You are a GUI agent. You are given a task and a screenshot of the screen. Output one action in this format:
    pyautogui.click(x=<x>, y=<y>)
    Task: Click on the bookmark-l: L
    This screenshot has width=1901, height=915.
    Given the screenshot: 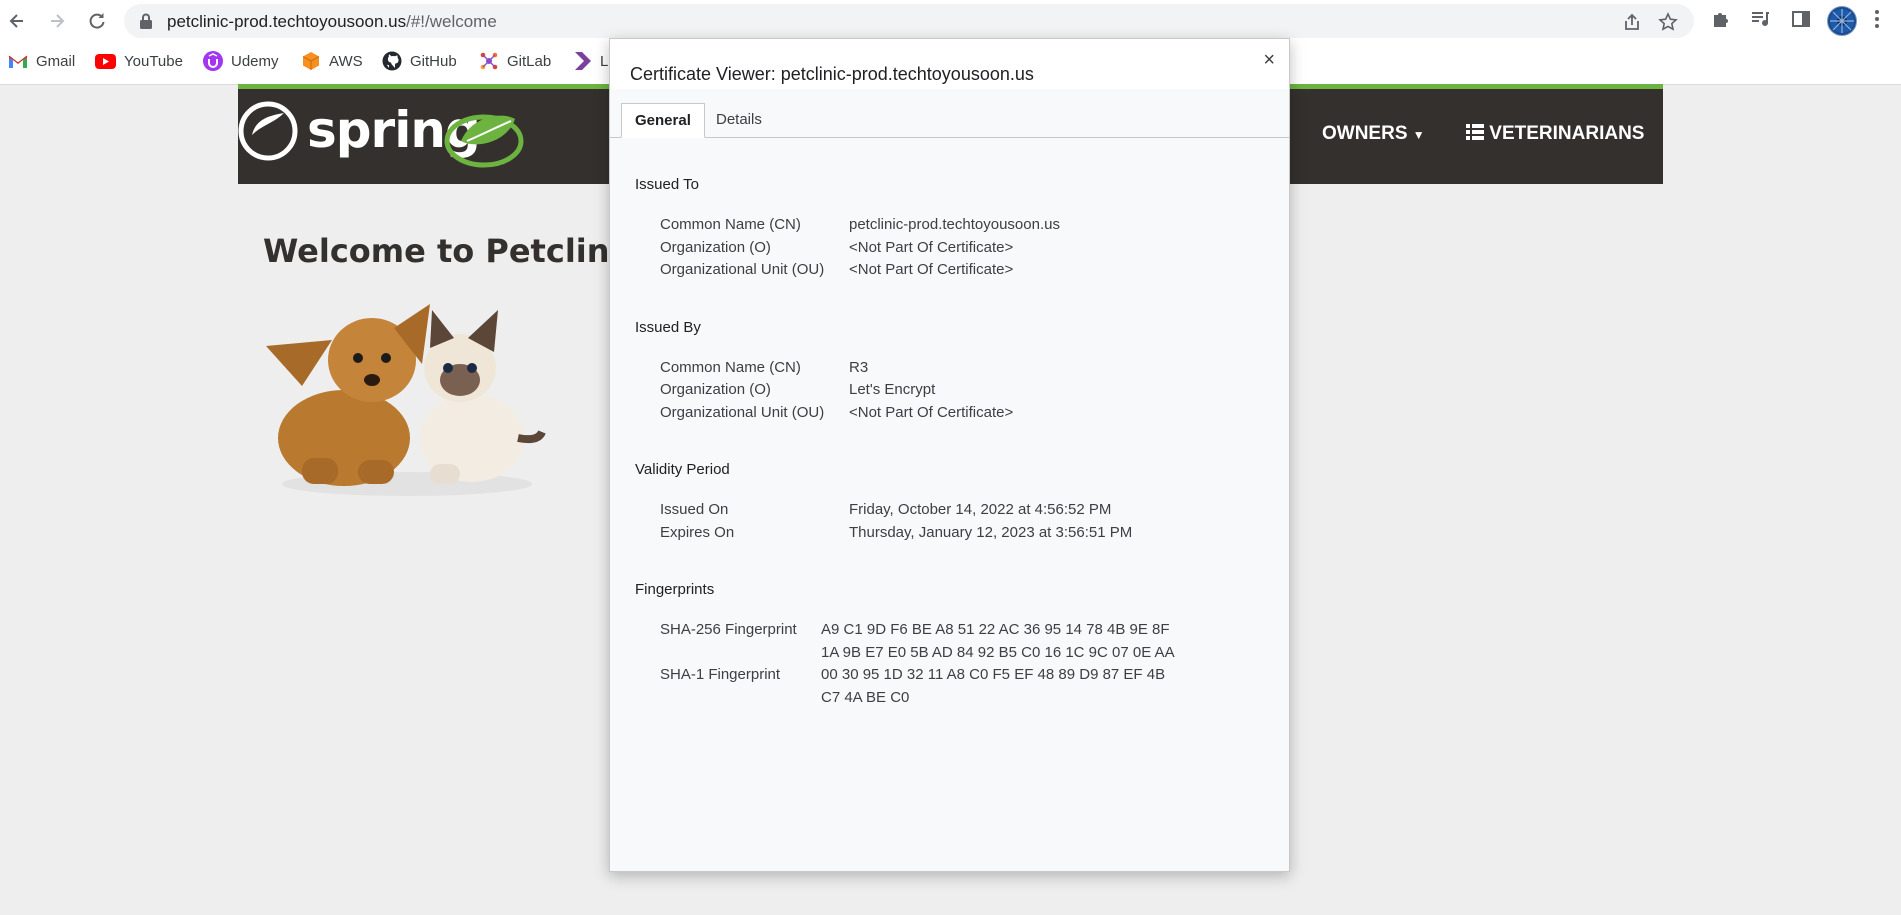 What is the action you would take?
    pyautogui.click(x=591, y=61)
    